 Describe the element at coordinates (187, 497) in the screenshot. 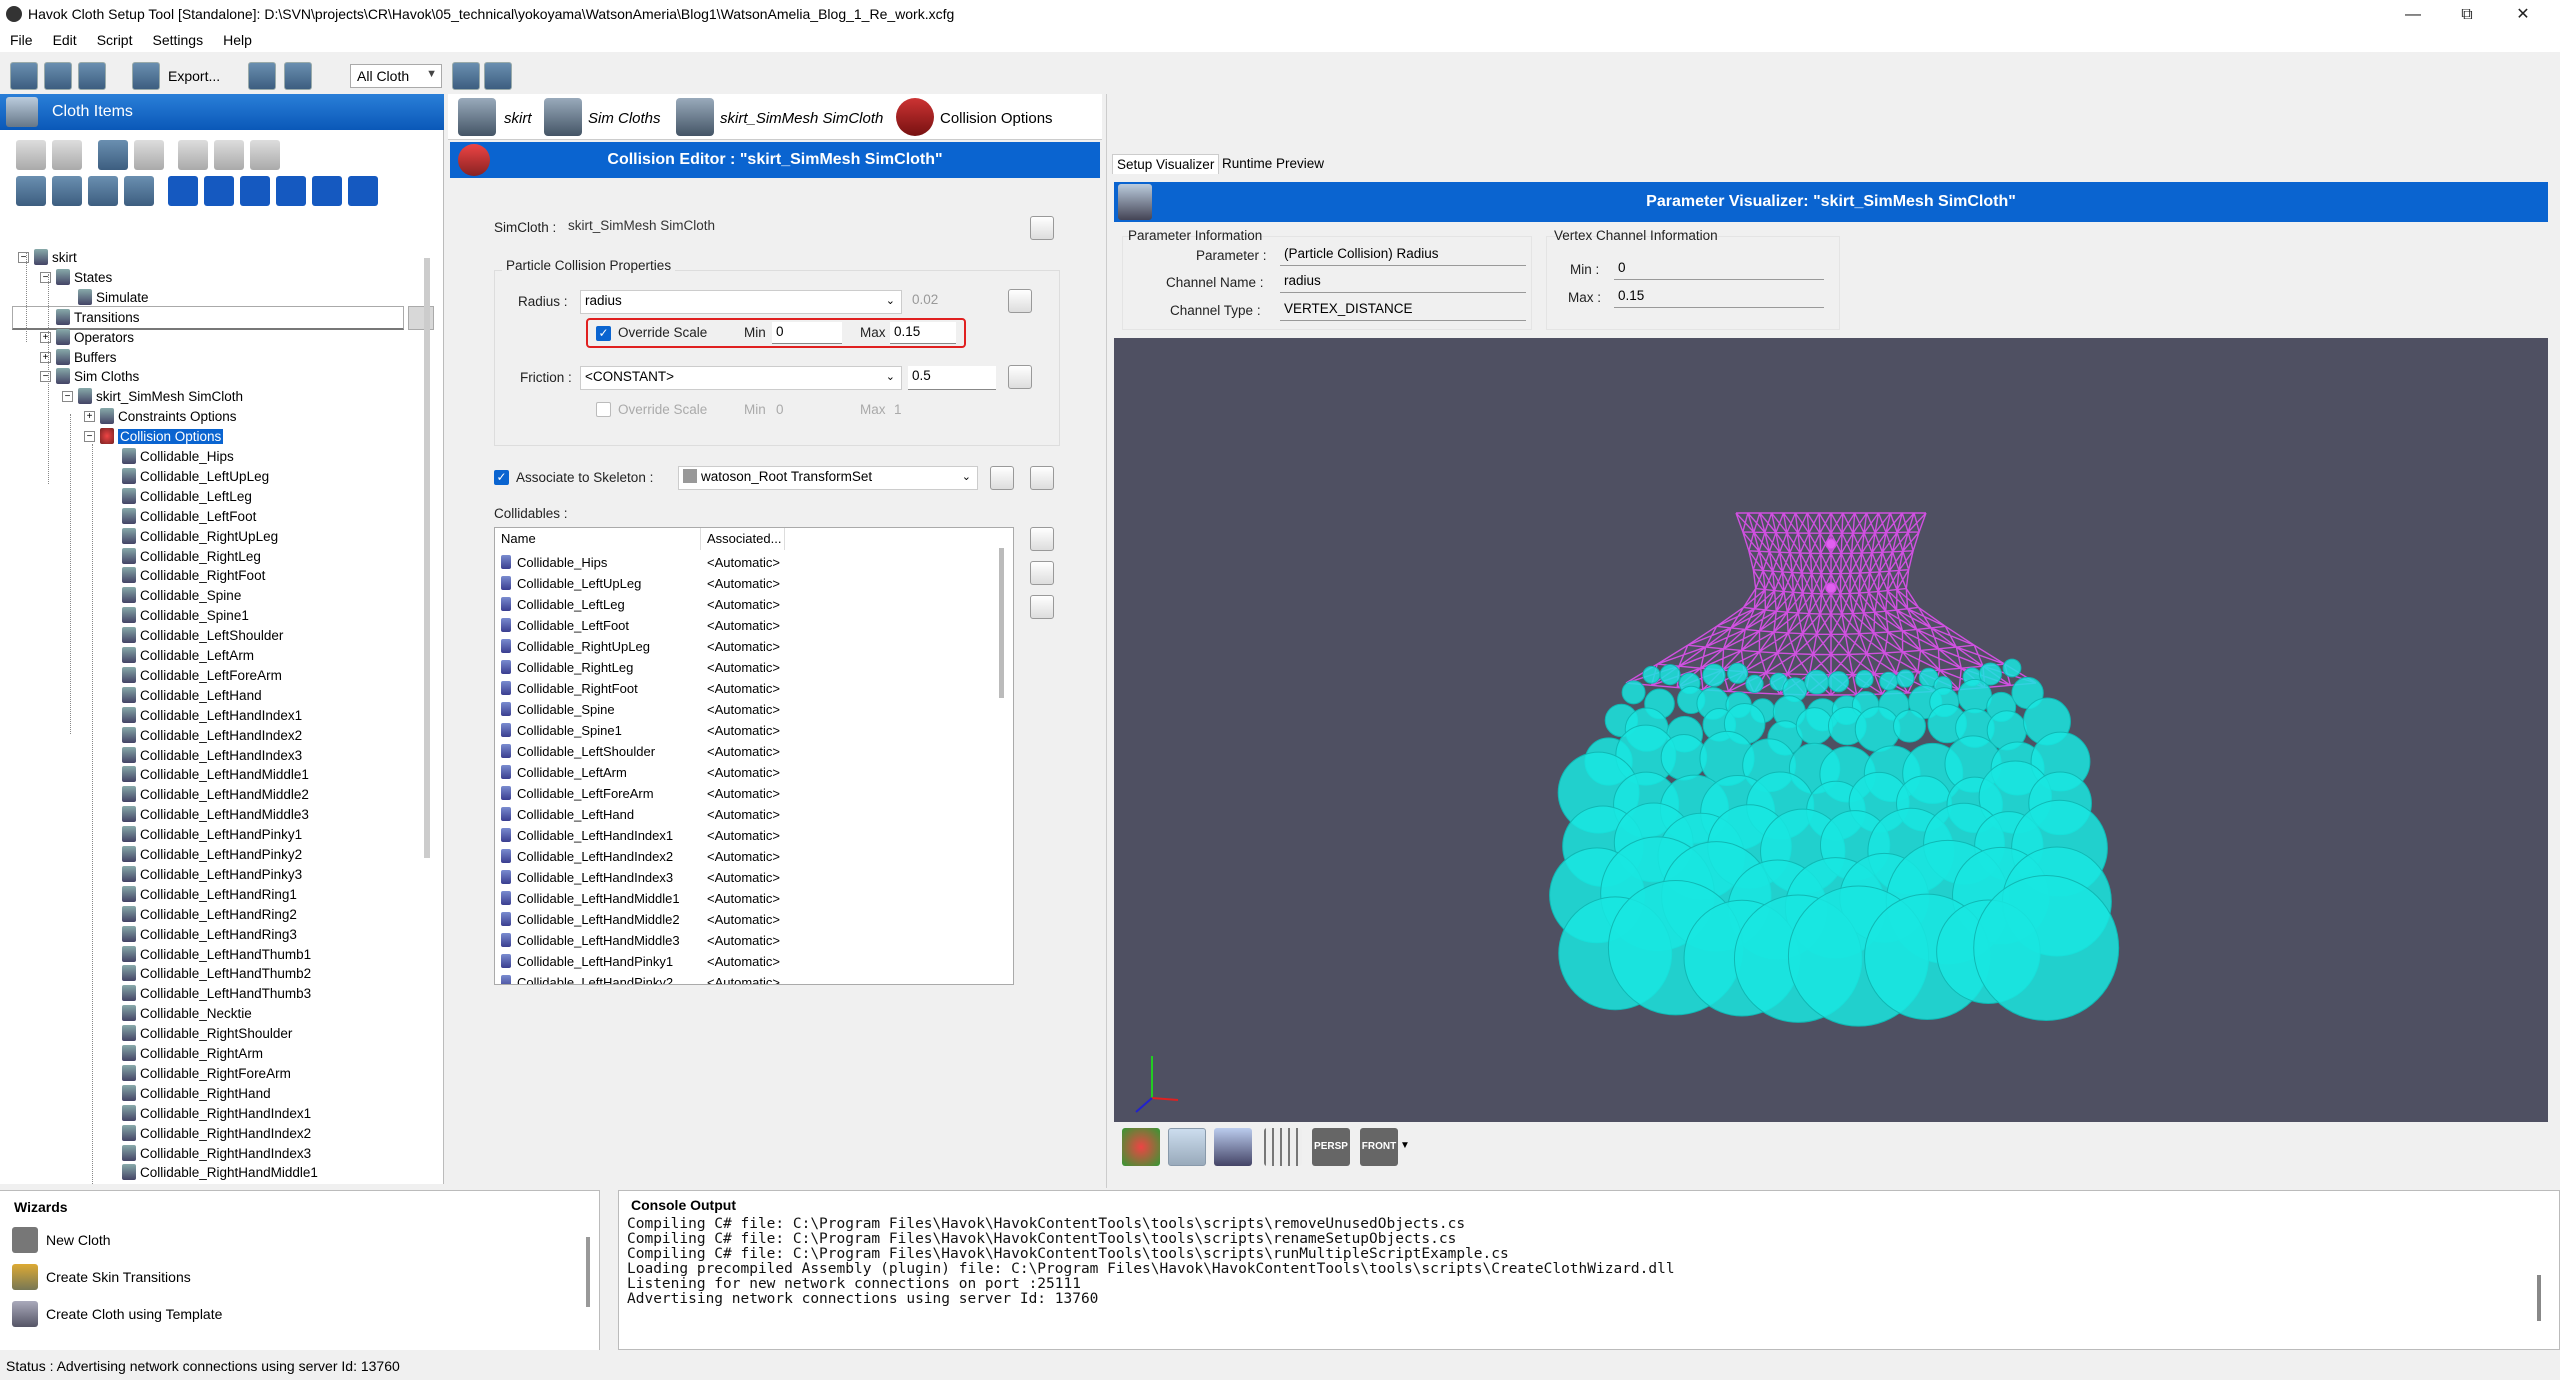

I see `tree-item: Collidable_LeftLeg` at that location.